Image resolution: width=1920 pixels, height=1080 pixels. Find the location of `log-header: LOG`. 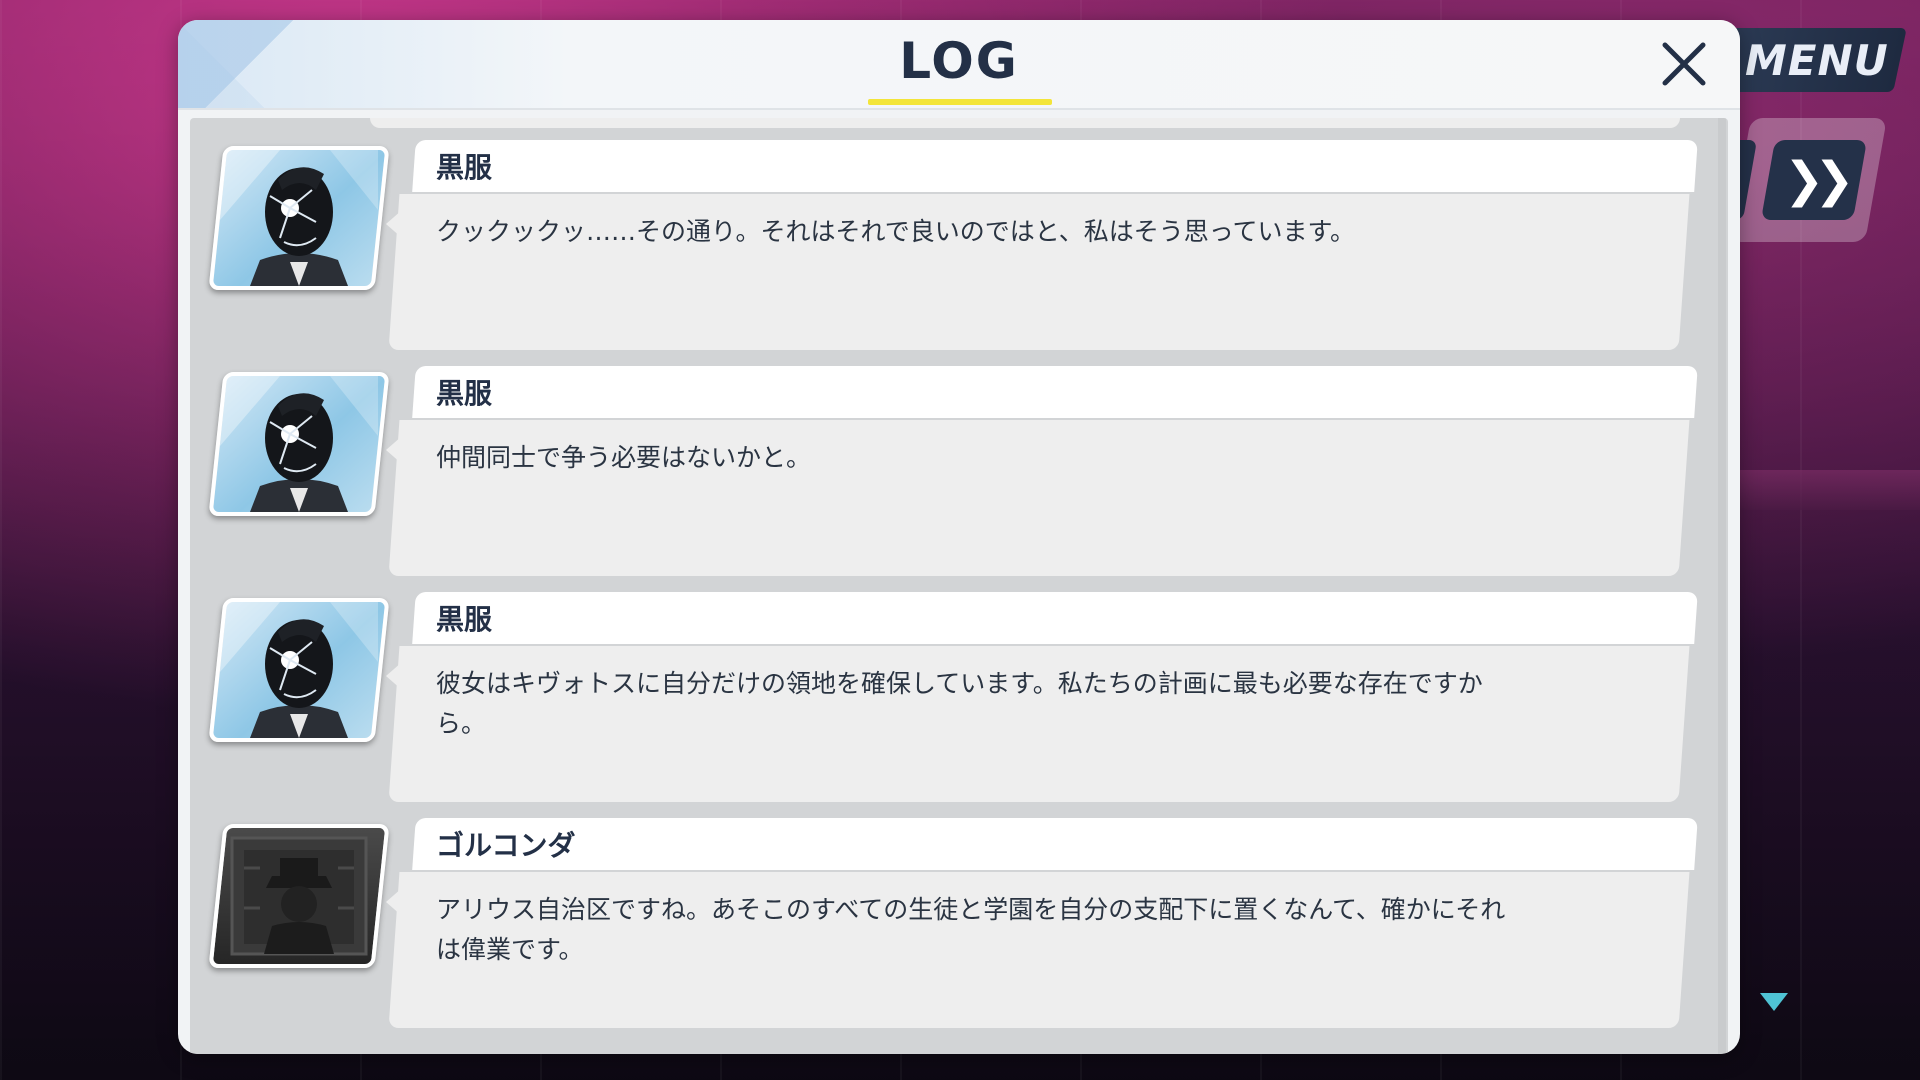

log-header: LOG is located at coordinates (959, 65).